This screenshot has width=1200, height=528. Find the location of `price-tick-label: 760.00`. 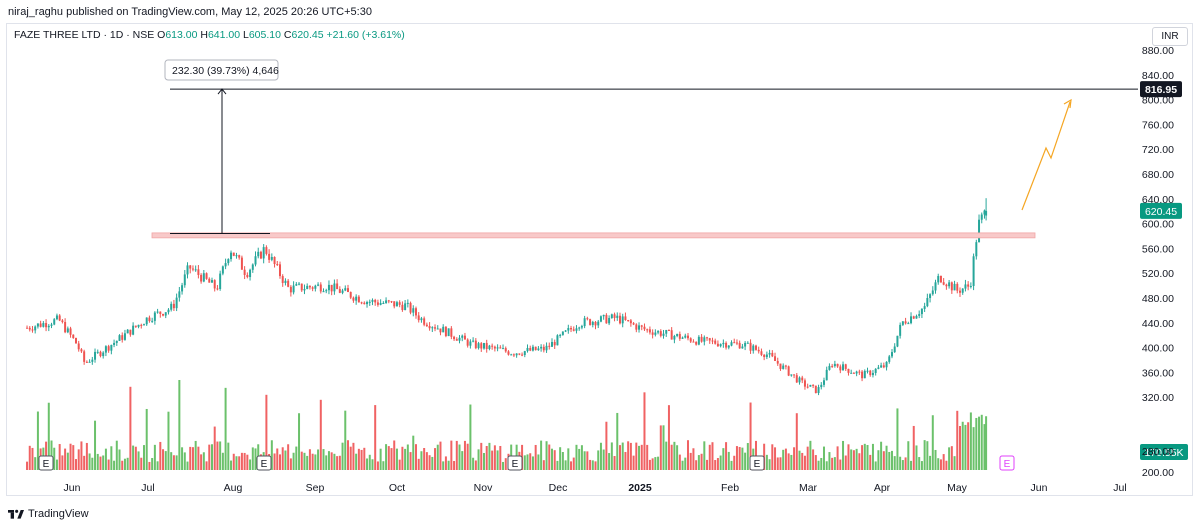

price-tick-label: 760.00 is located at coordinates (1158, 125).